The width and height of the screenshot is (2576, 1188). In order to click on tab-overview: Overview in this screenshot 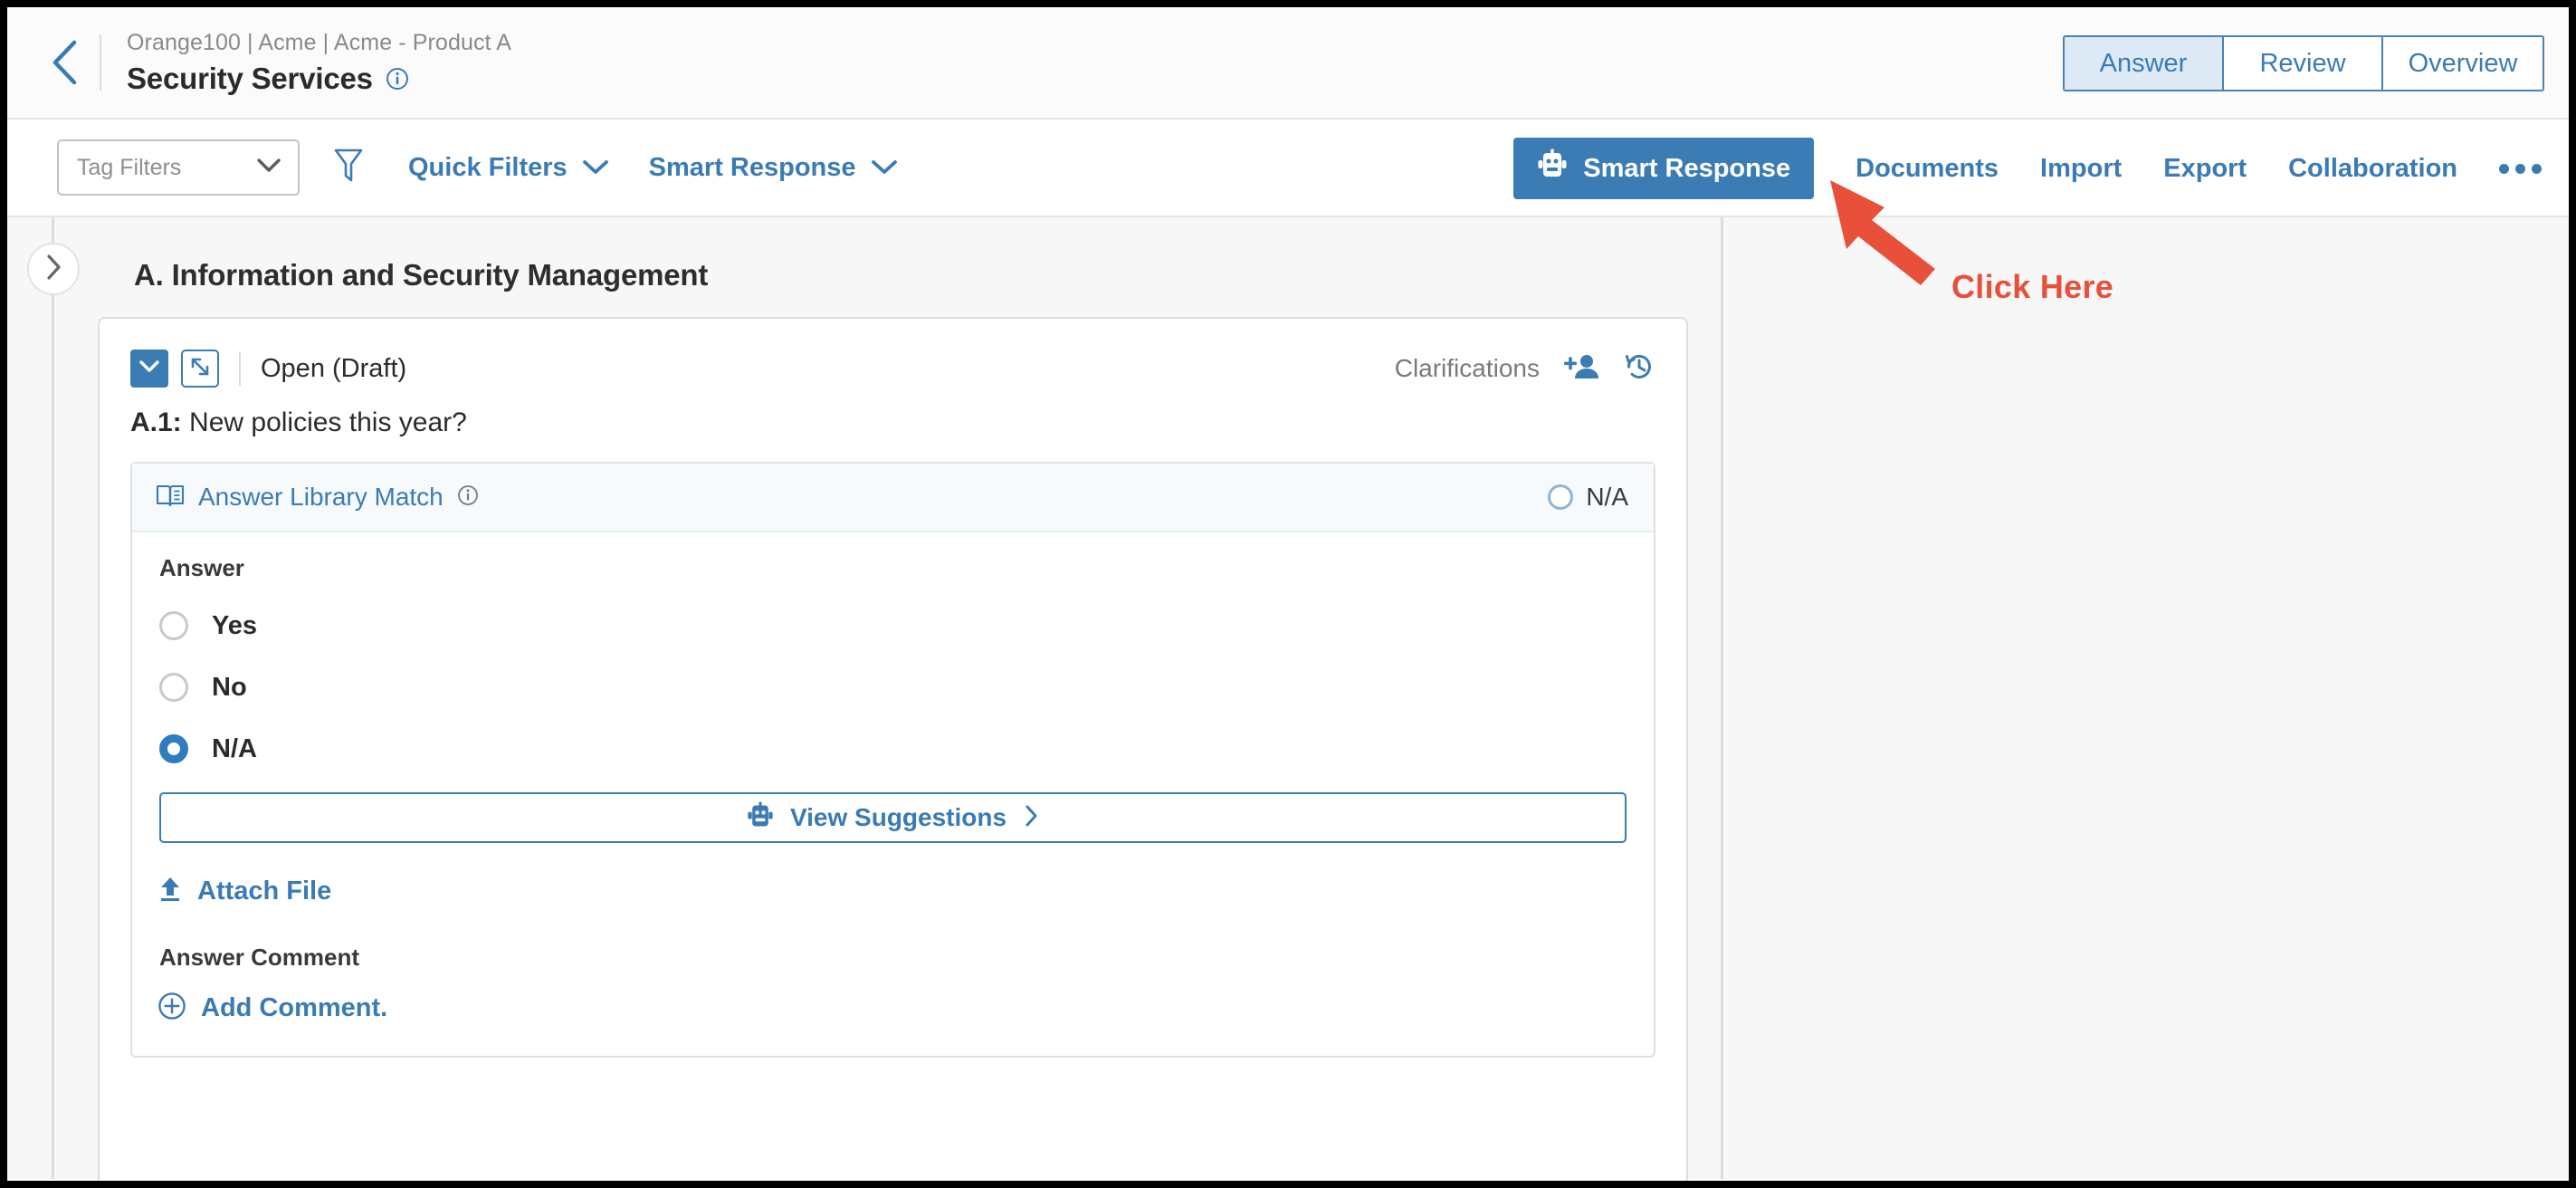, I will do `click(2463, 64)`.